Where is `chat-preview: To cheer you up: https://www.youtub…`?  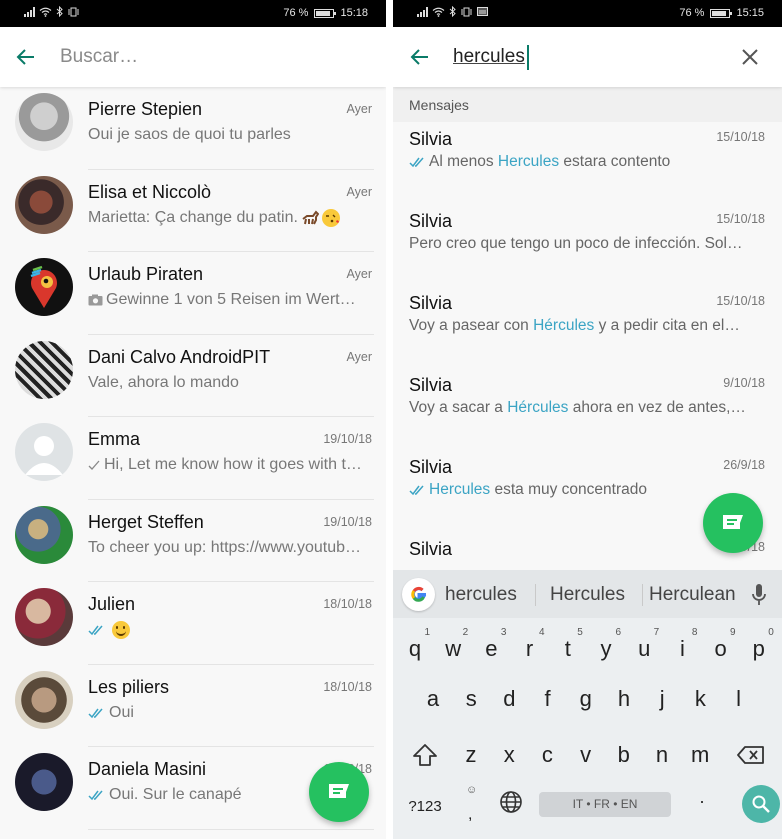 chat-preview: To cheer you up: https://www.youtub… is located at coordinates (224, 548).